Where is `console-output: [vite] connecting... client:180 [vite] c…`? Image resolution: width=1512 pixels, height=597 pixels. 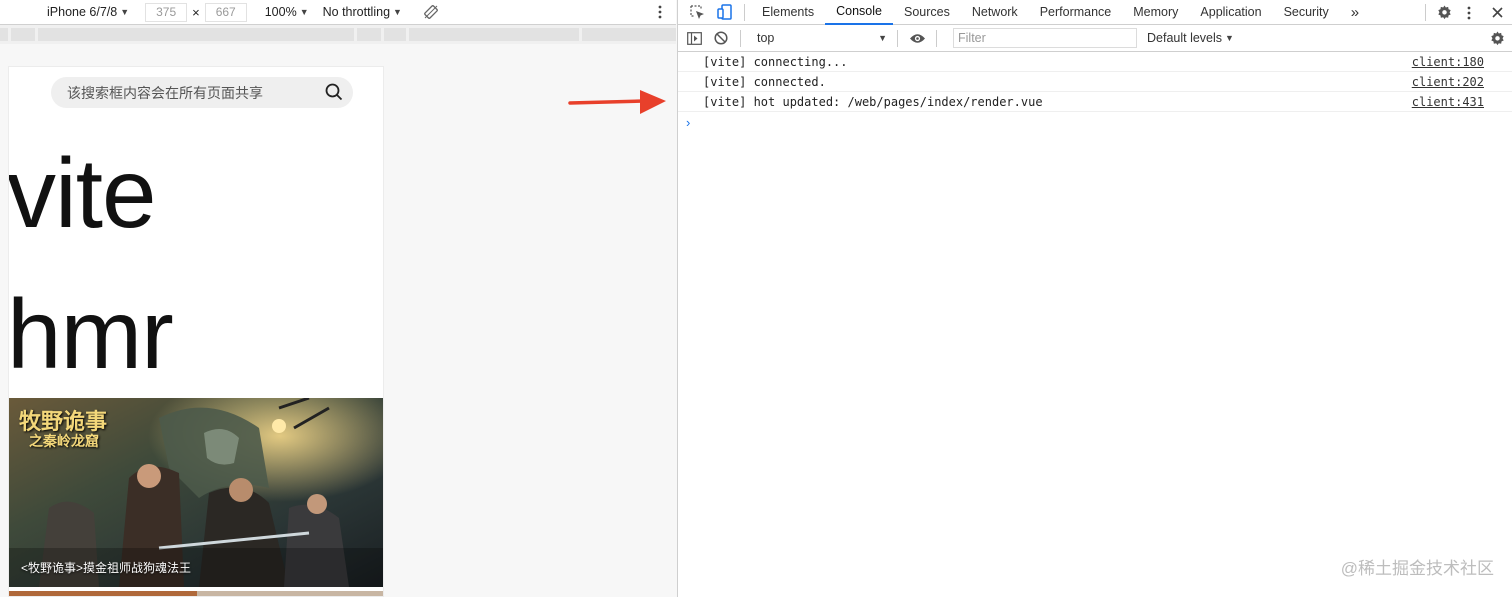
console-output: [vite] connecting... client:180 [vite] c… is located at coordinates (1095, 92).